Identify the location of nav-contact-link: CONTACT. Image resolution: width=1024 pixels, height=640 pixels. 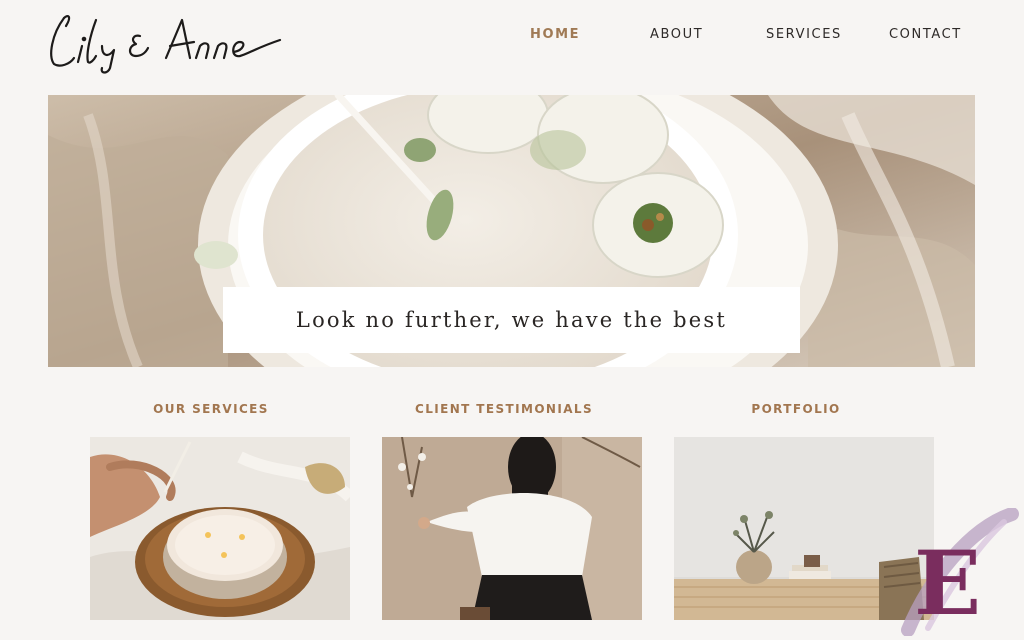
(925, 34).